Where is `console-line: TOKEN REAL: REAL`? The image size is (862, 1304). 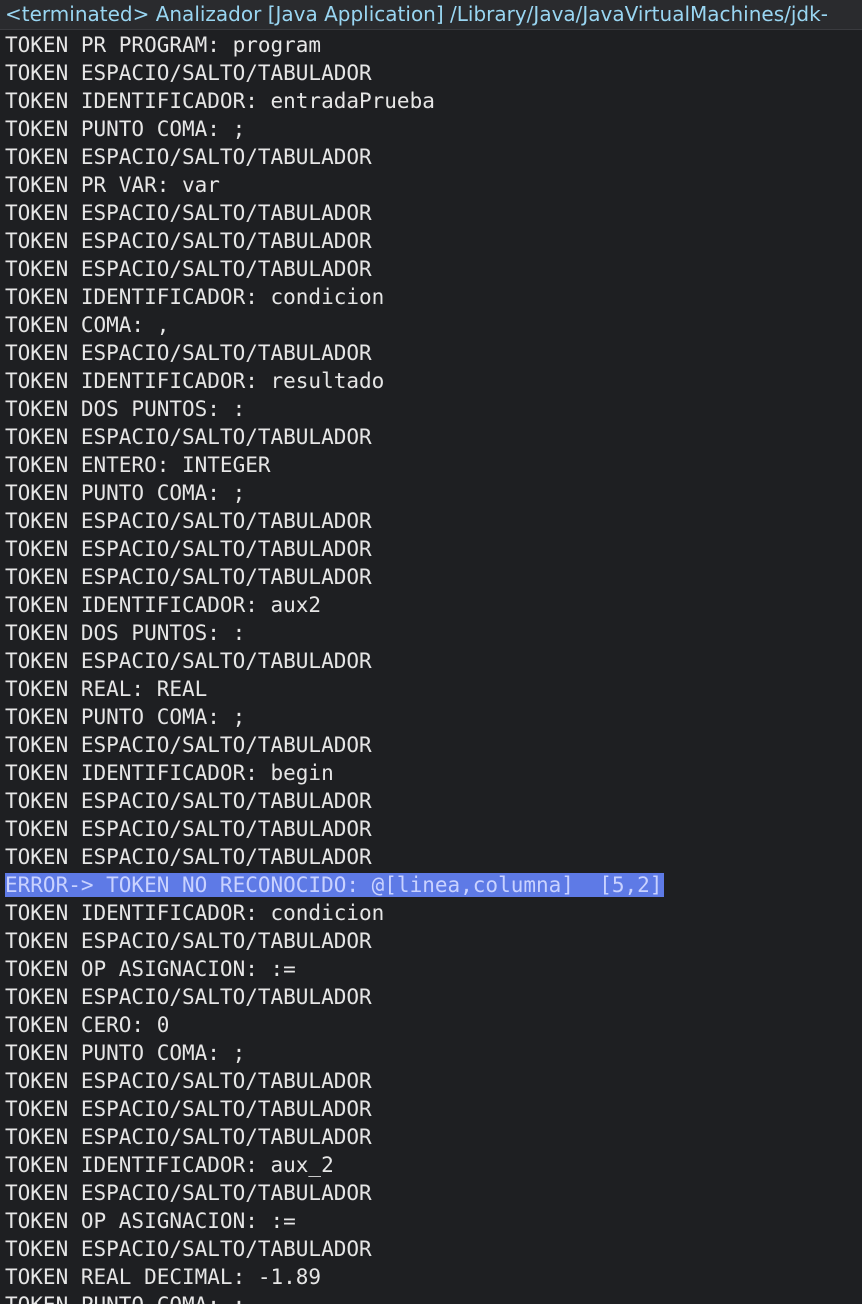 console-line: TOKEN REAL: REAL is located at coordinates (431, 689).